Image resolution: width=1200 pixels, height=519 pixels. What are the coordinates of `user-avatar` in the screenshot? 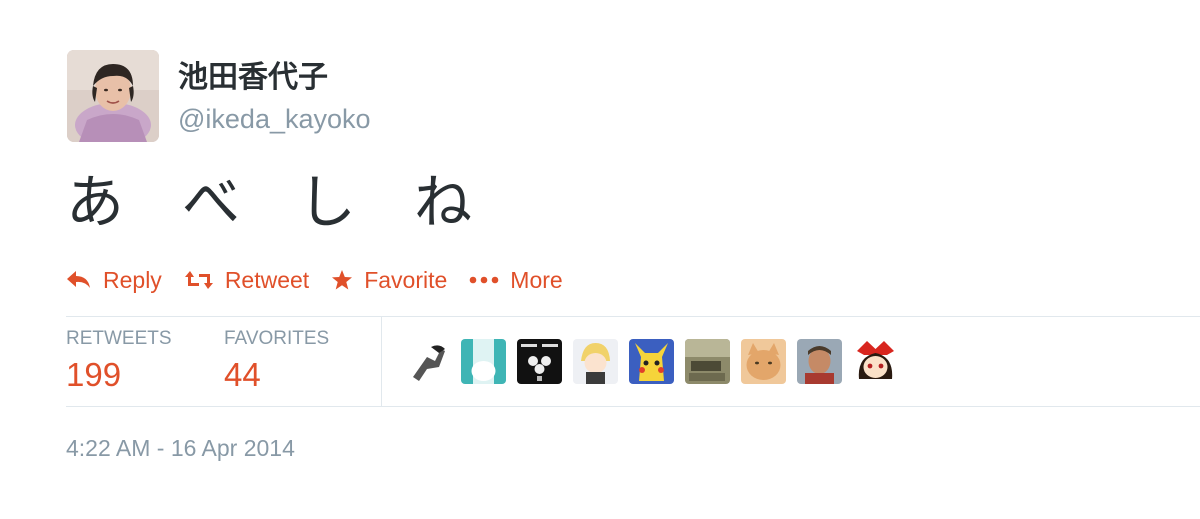 It's located at (113, 96).